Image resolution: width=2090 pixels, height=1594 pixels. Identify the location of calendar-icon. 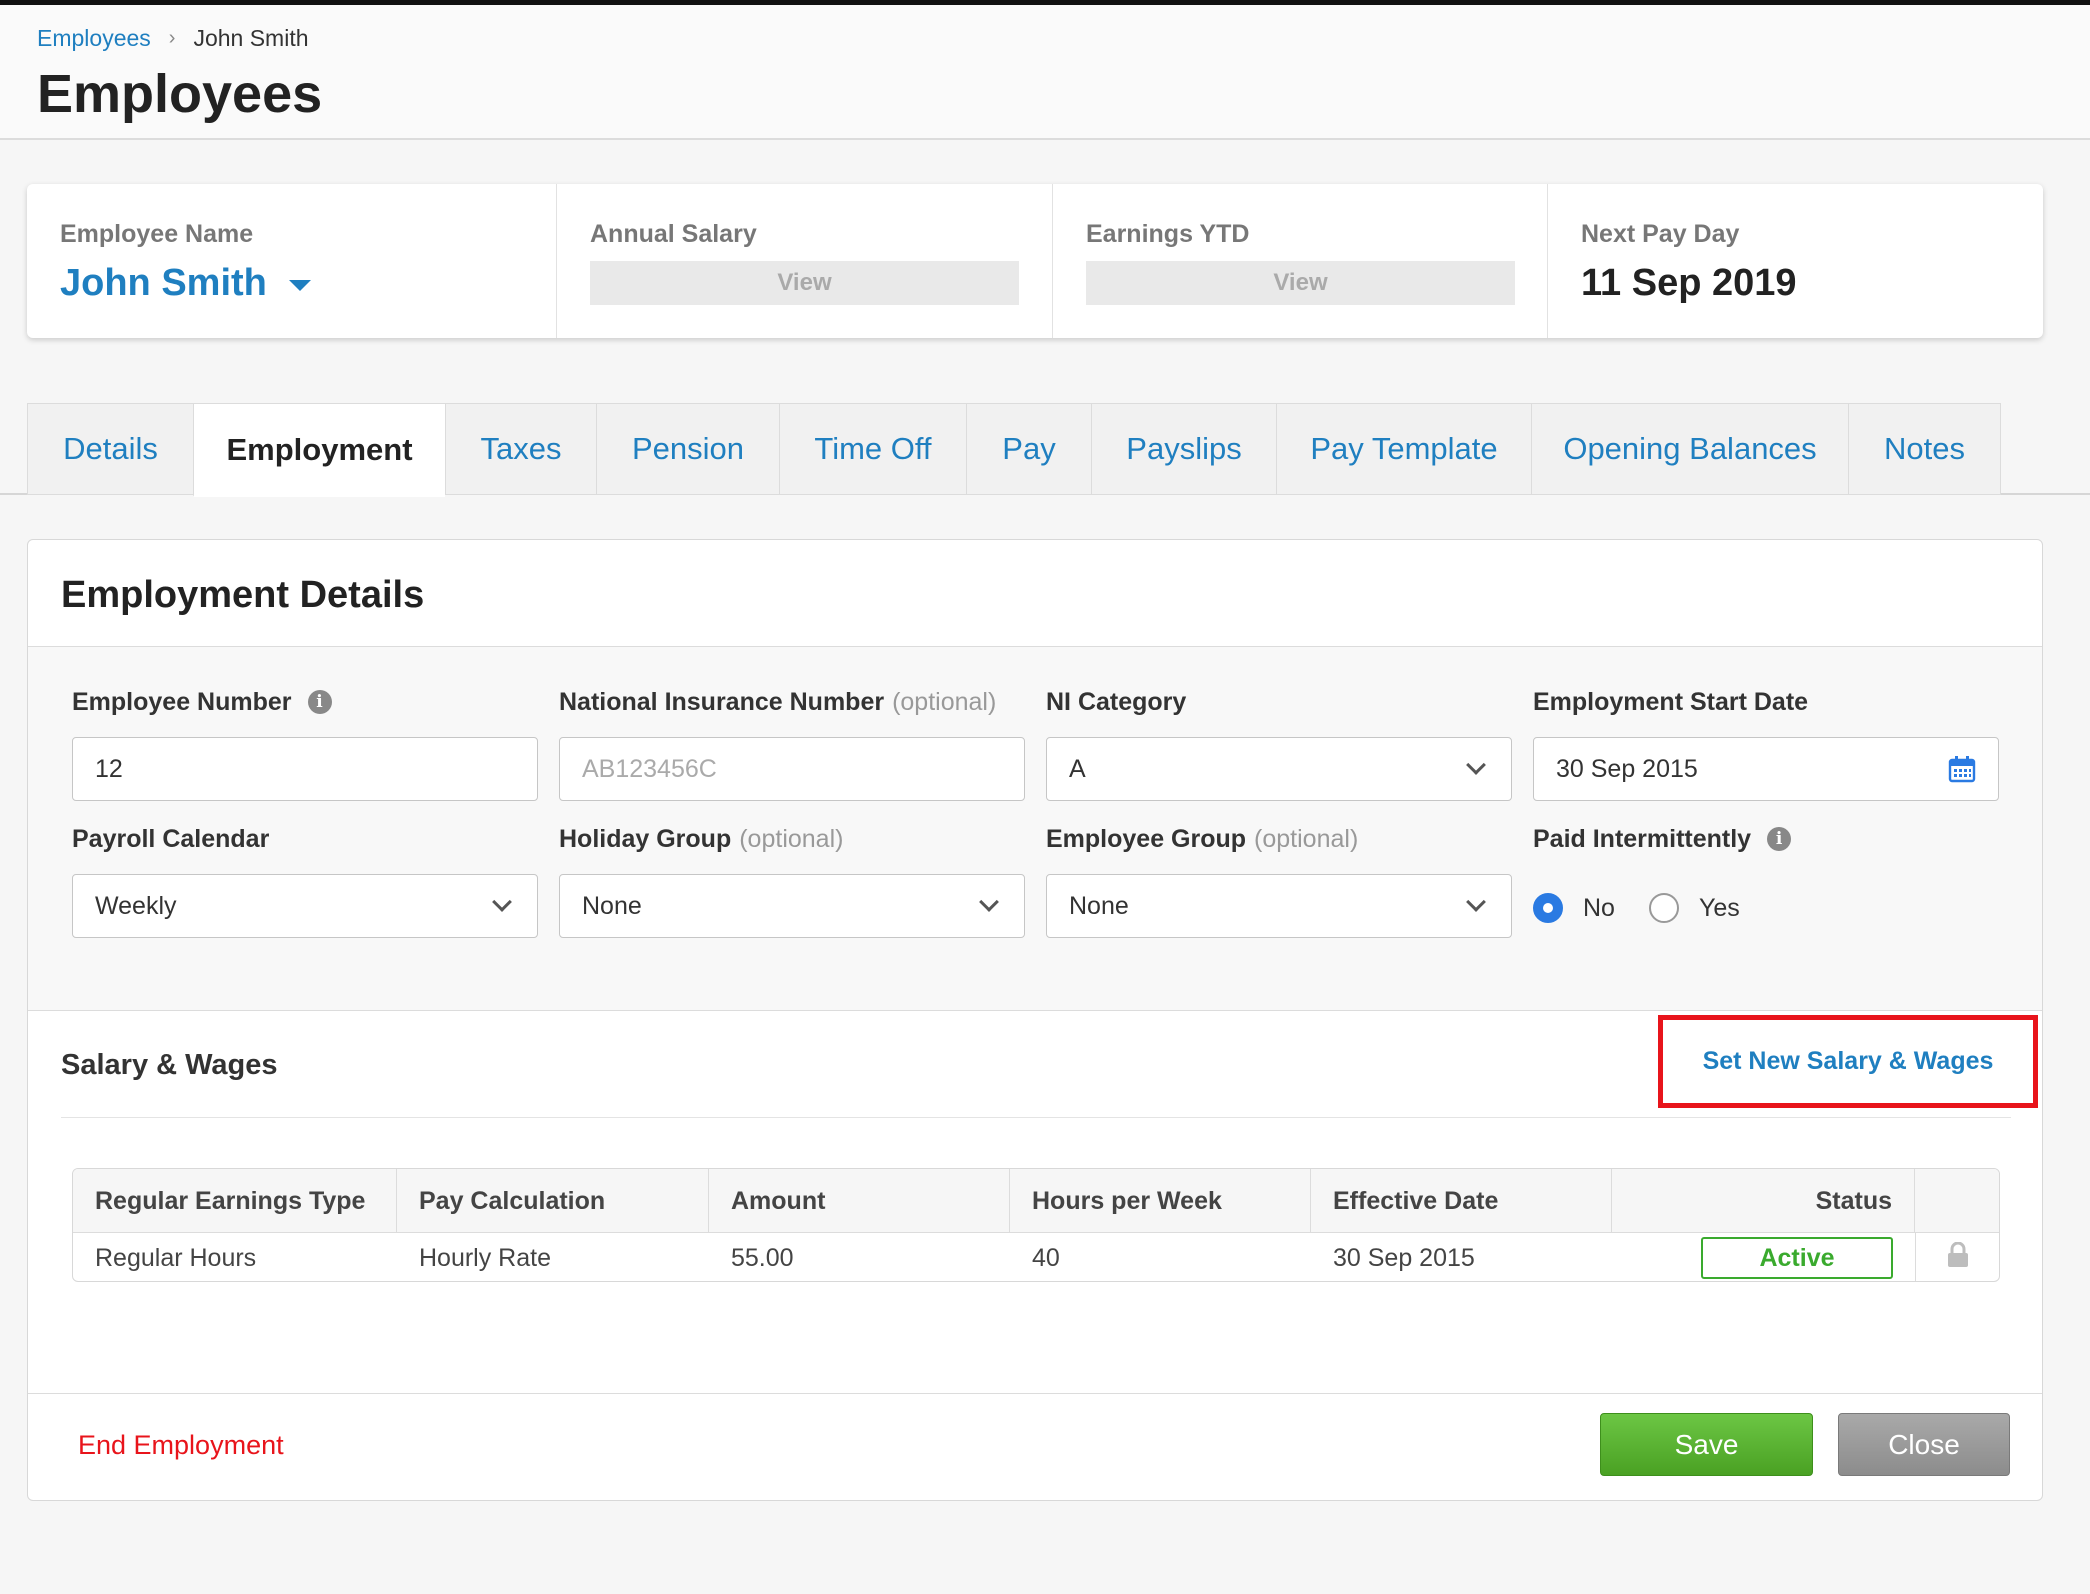
(1962, 769).